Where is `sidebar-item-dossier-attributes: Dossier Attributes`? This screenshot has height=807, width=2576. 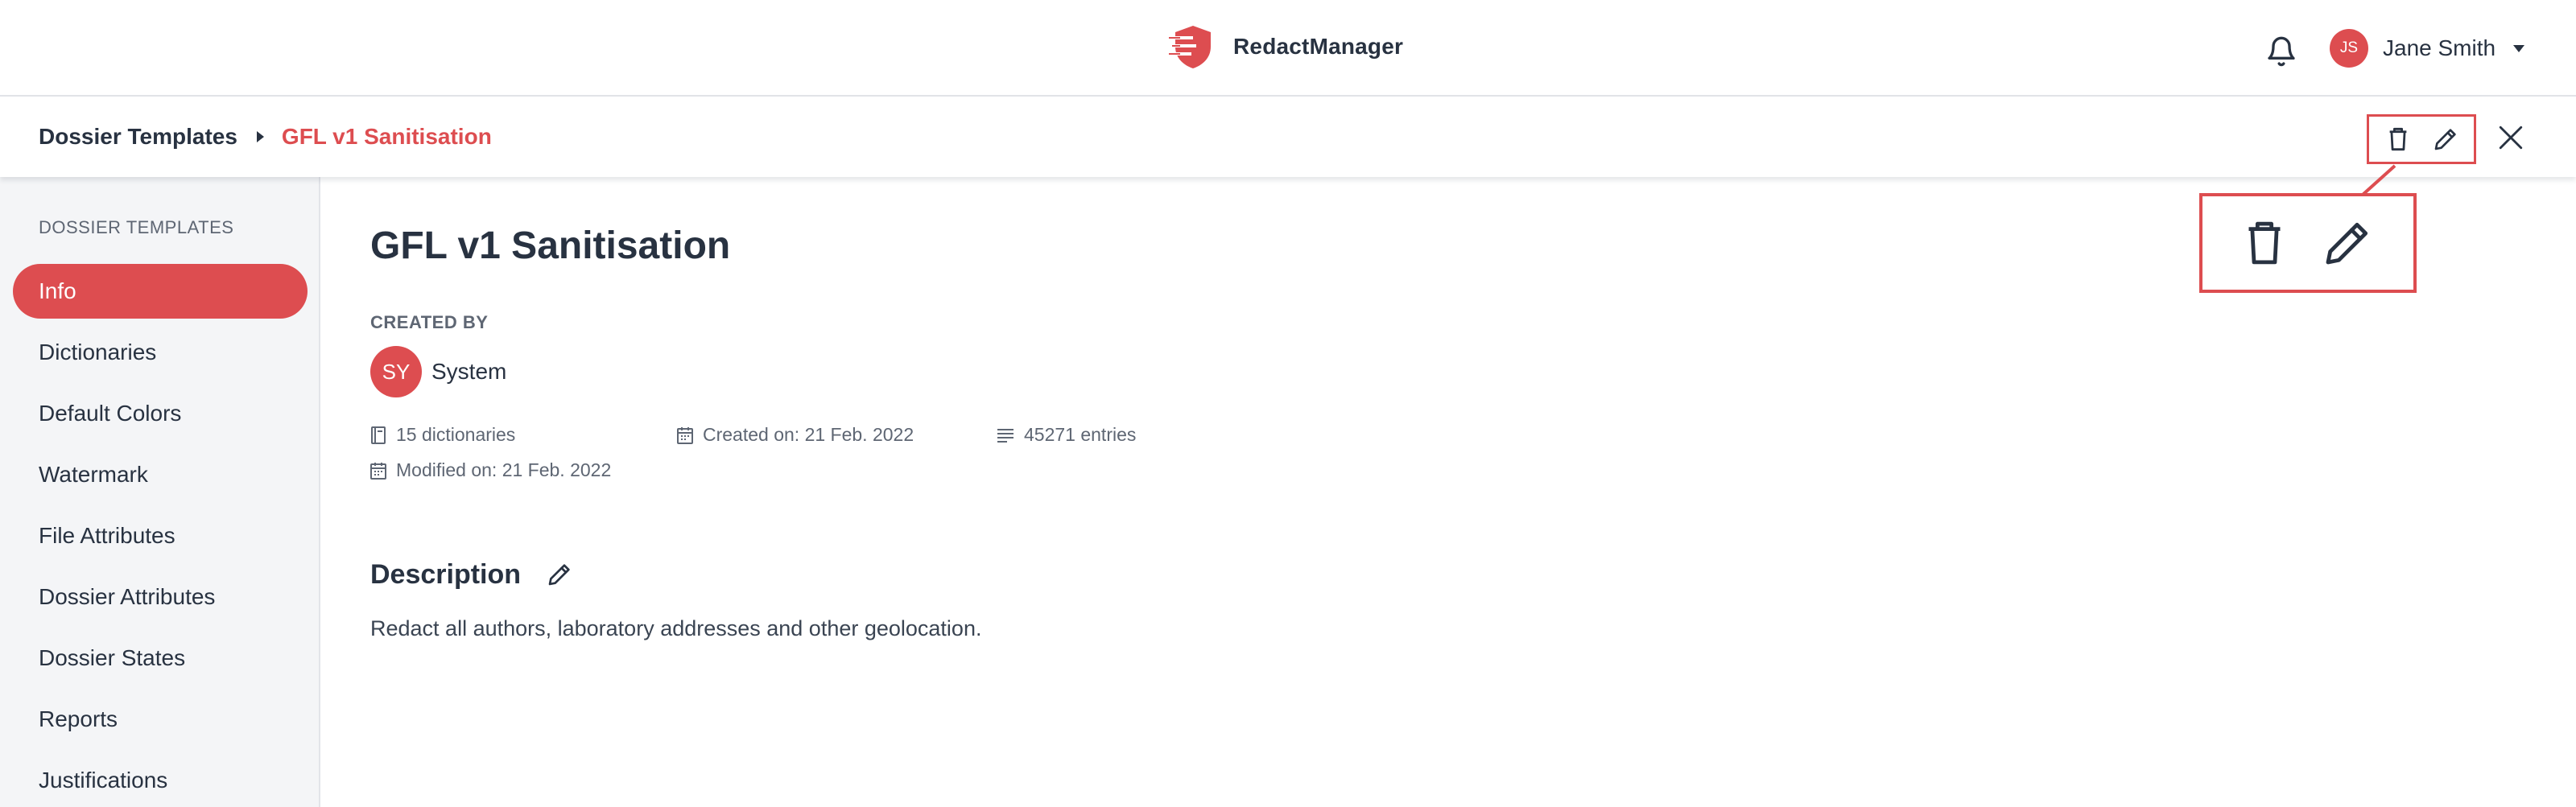 sidebar-item-dossier-attributes: Dossier Attributes is located at coordinates (160, 597).